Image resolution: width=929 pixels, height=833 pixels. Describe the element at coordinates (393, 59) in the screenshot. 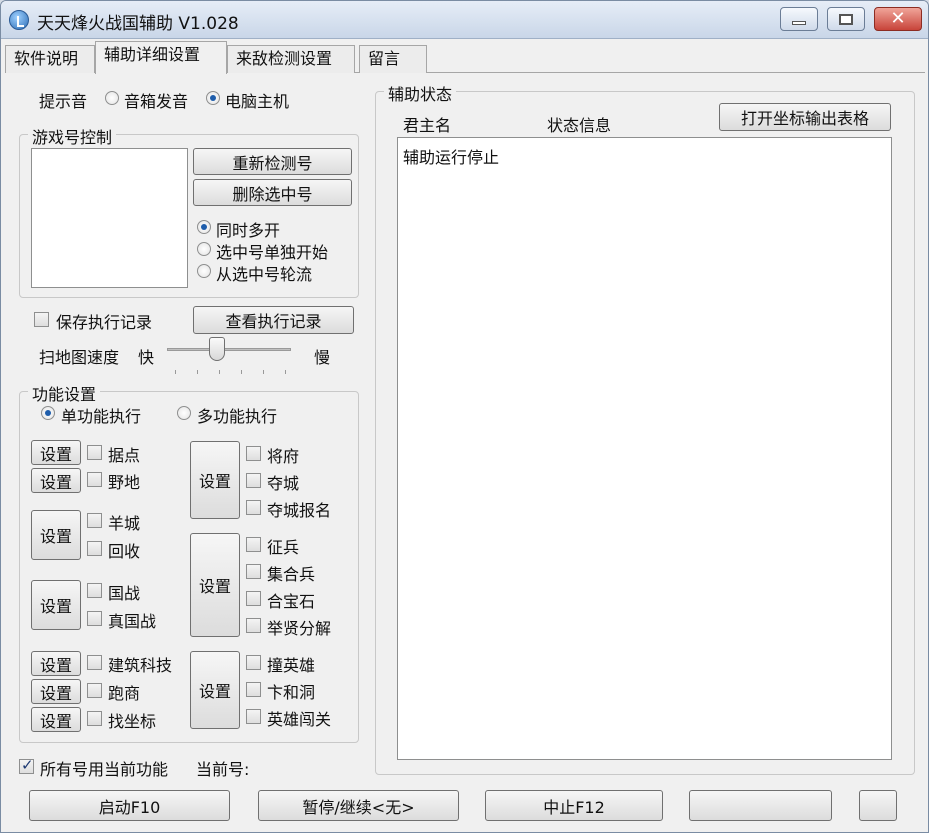

I see `tab-message: 留言` at that location.